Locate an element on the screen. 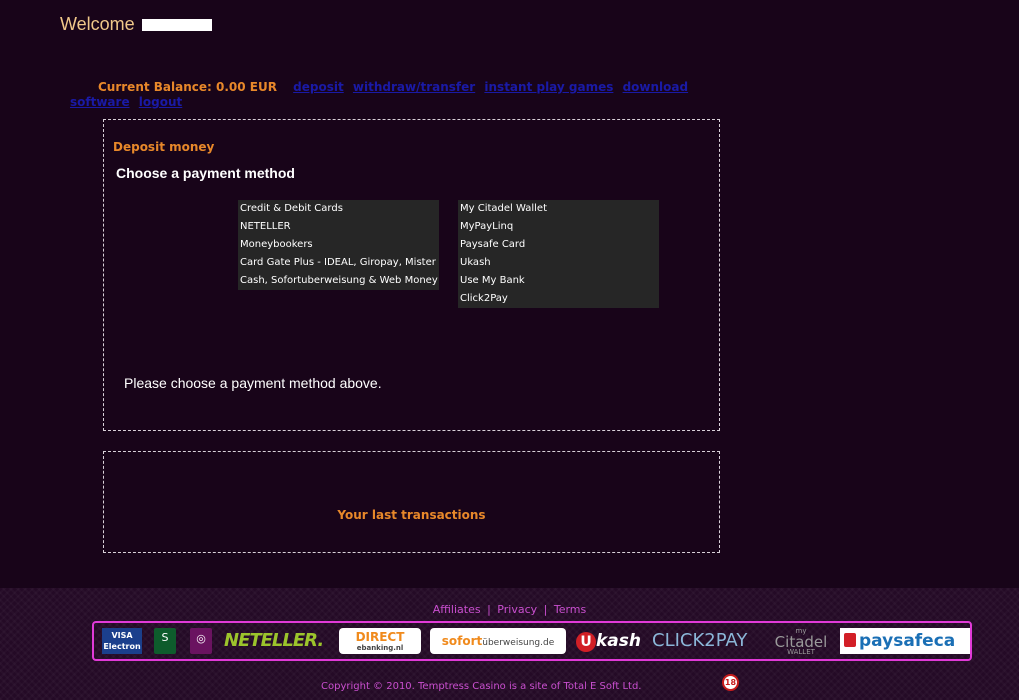 The width and height of the screenshot is (1019, 700). direct-subtext: ebanking.nl is located at coordinates (380, 648).